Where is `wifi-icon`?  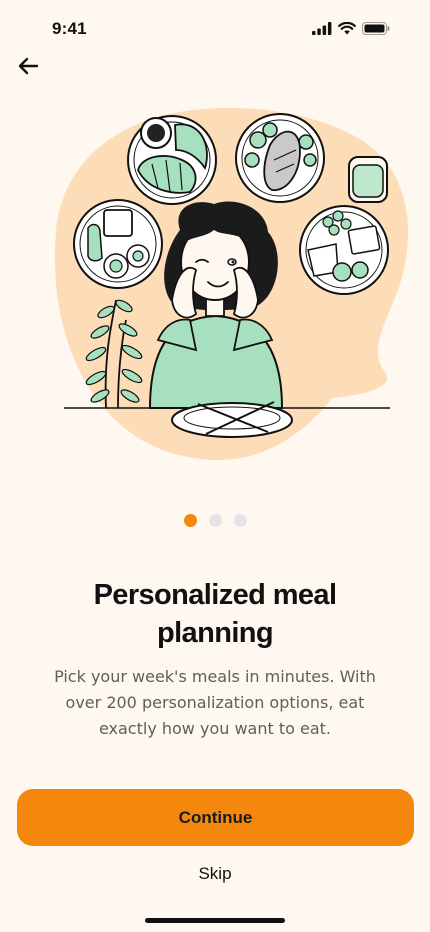
wifi-icon is located at coordinates (347, 28).